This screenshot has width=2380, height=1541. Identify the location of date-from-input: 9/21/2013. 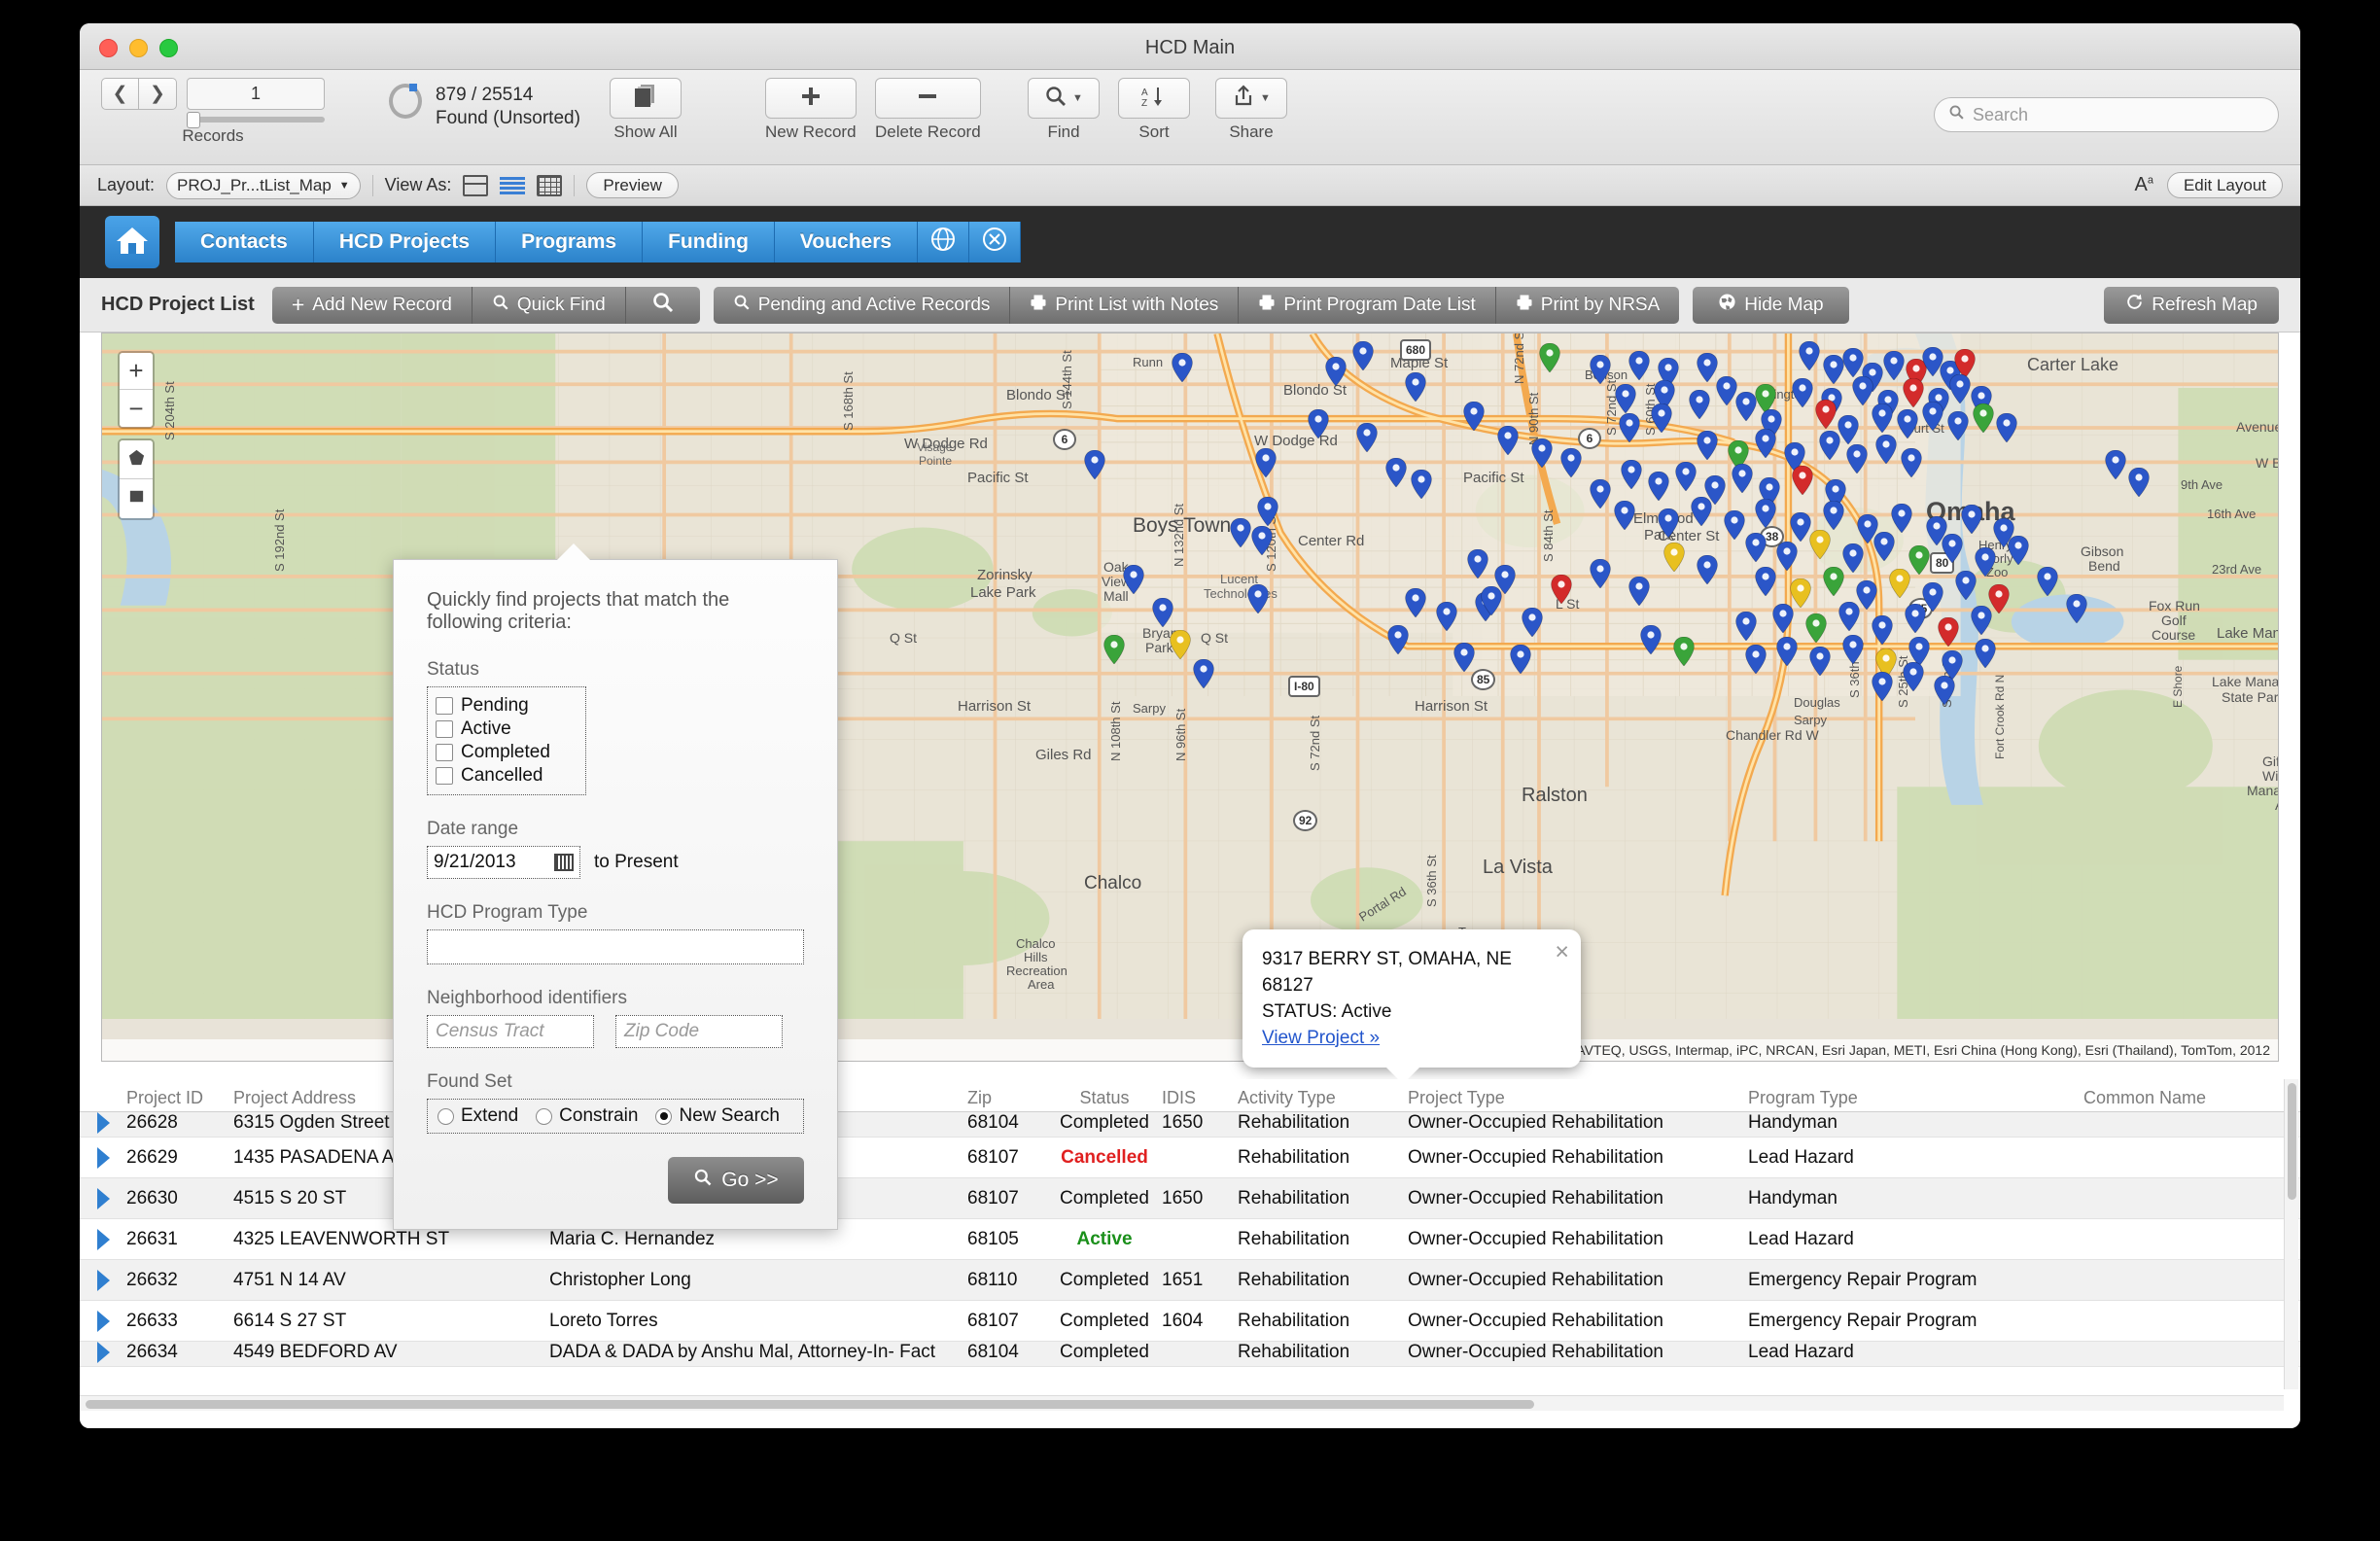
(503, 862).